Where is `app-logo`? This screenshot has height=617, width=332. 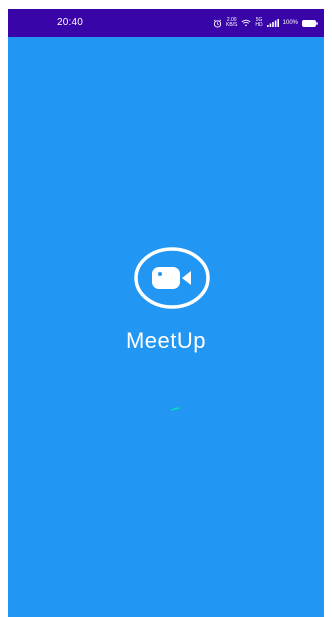 app-logo is located at coordinates (172, 278).